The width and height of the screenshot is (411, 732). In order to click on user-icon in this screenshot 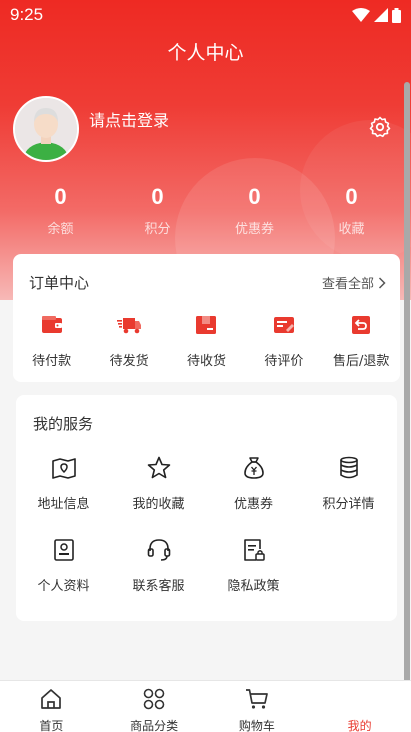, I will do `click(360, 699)`.